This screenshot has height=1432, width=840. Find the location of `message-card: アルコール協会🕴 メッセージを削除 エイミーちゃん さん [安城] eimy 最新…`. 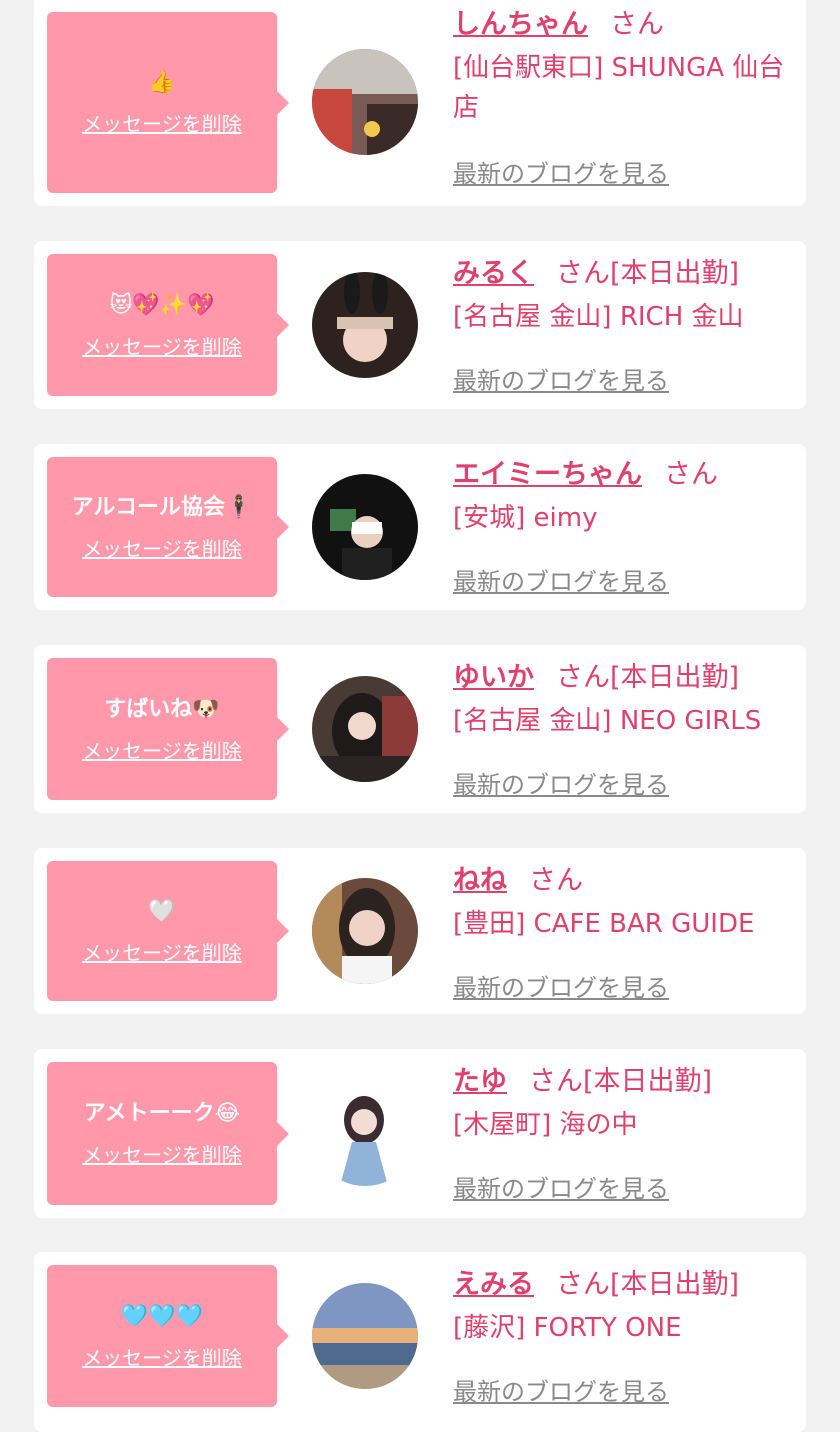

message-card: アルコール協会🕴 メッセージを削除 エイミーちゃん さん [安城] eimy 最新… is located at coordinates (420, 527).